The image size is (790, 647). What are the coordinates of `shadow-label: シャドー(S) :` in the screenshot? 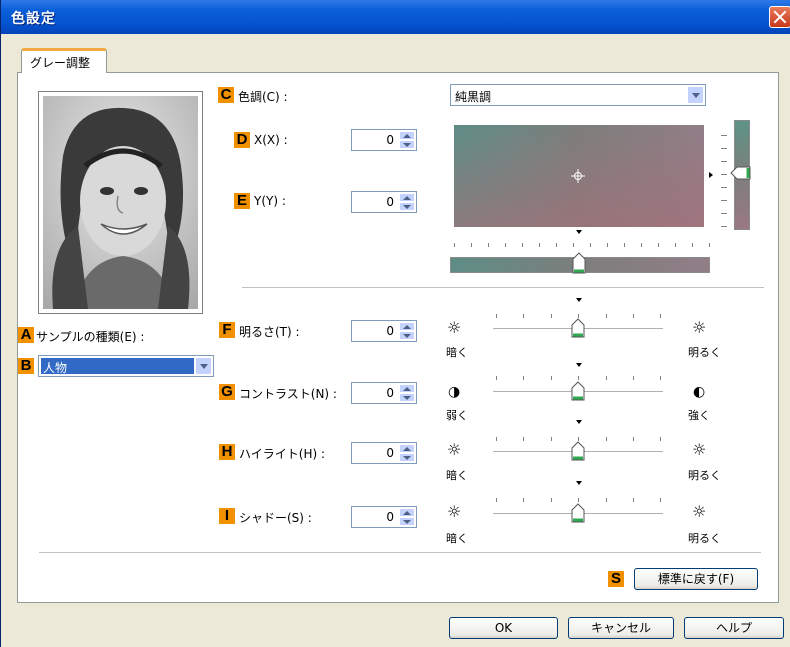 It's located at (275, 518).